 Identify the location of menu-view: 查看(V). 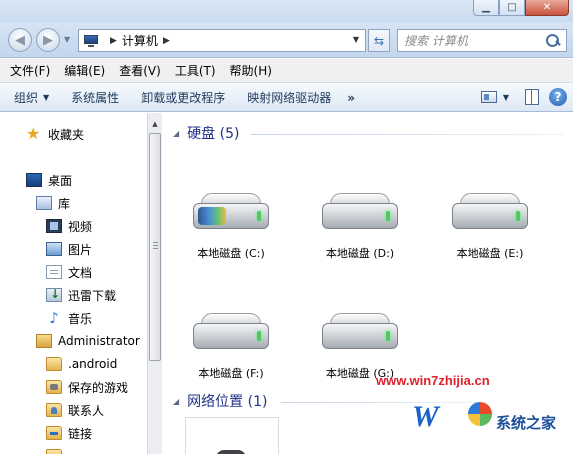
(140, 70).